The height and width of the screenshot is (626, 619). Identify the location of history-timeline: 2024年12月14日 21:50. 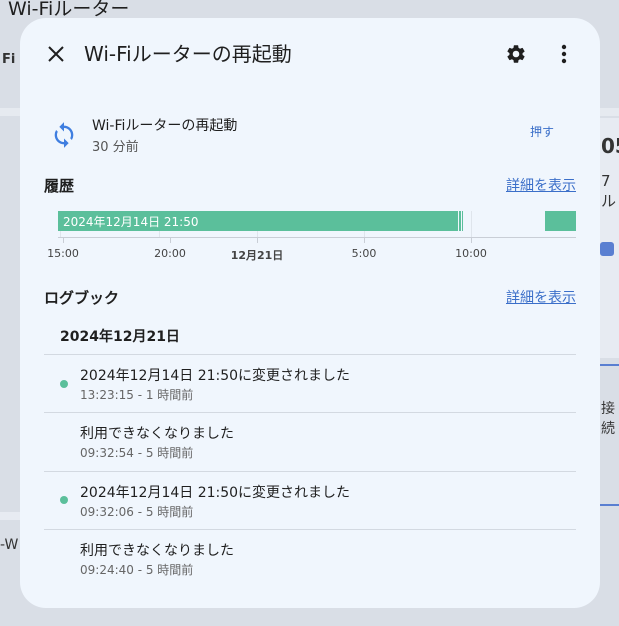
(317, 223).